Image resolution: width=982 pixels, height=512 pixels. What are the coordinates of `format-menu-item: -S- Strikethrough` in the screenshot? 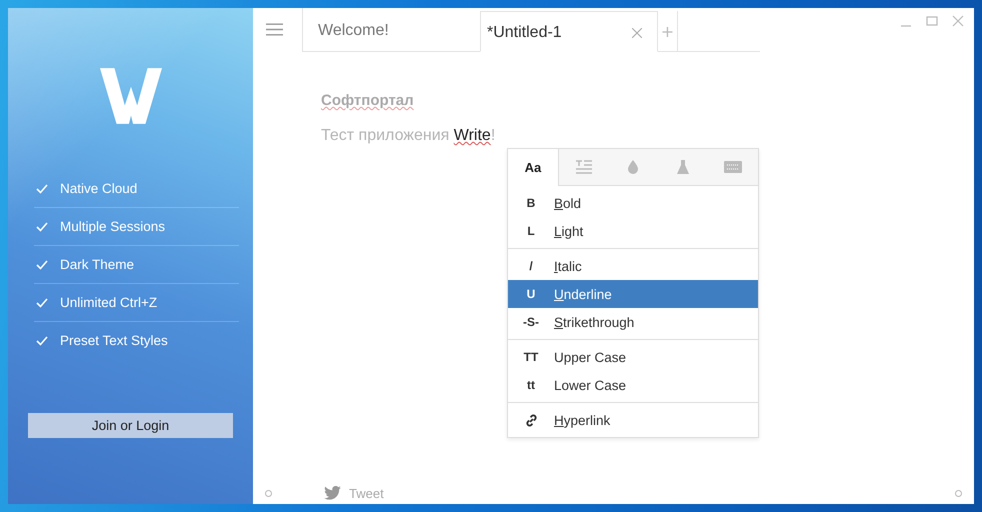 It's located at (633, 322).